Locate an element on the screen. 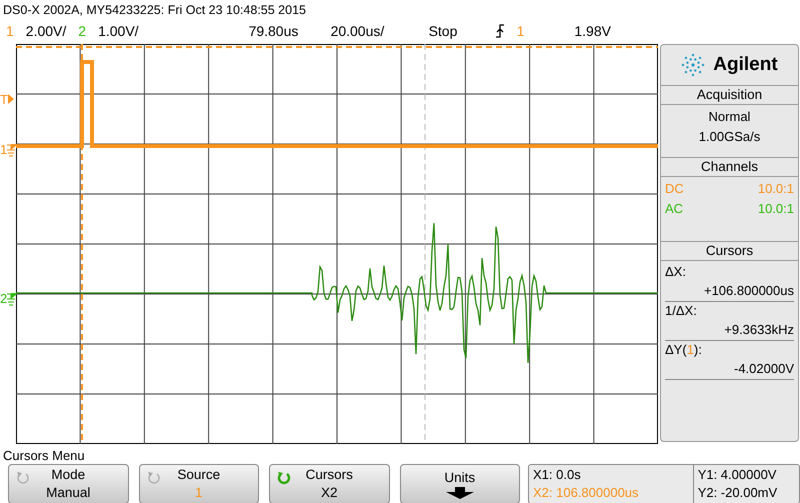 This screenshot has width=800, height=503. softkey: Cursors X2 is located at coordinates (329, 483).